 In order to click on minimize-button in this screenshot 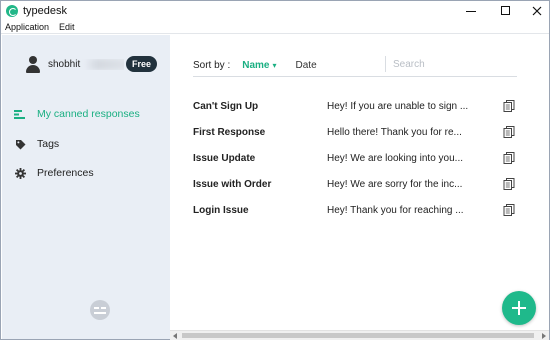, I will do `click(471, 10)`.